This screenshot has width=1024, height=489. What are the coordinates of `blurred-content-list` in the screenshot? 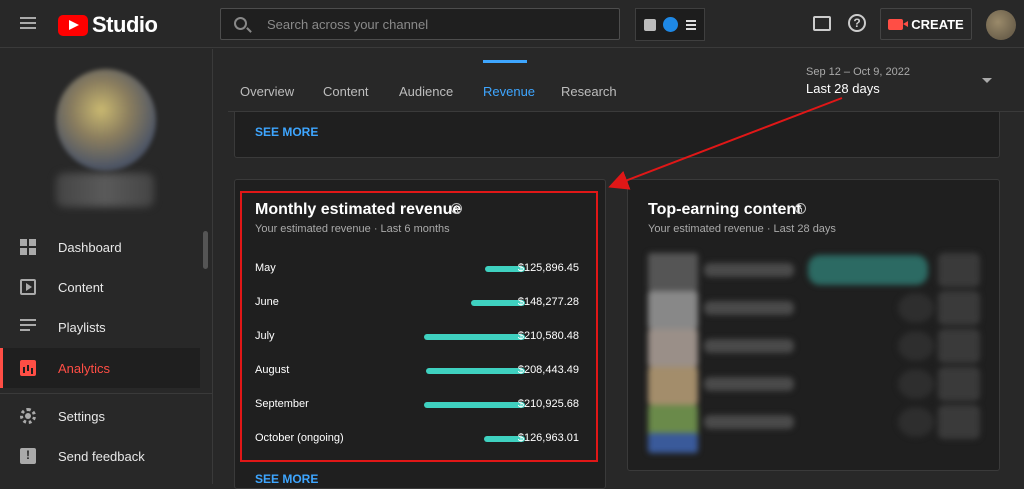 It's located at (815, 353).